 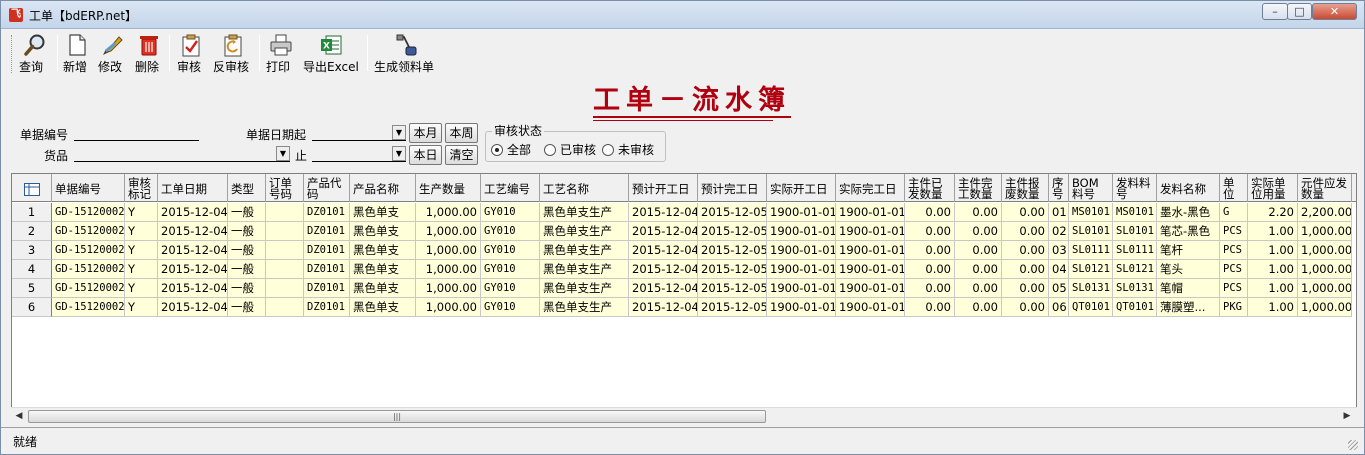 What do you see at coordinates (193, 188) in the screenshot?
I see `column-header-order-date: 工单日期` at bounding box center [193, 188].